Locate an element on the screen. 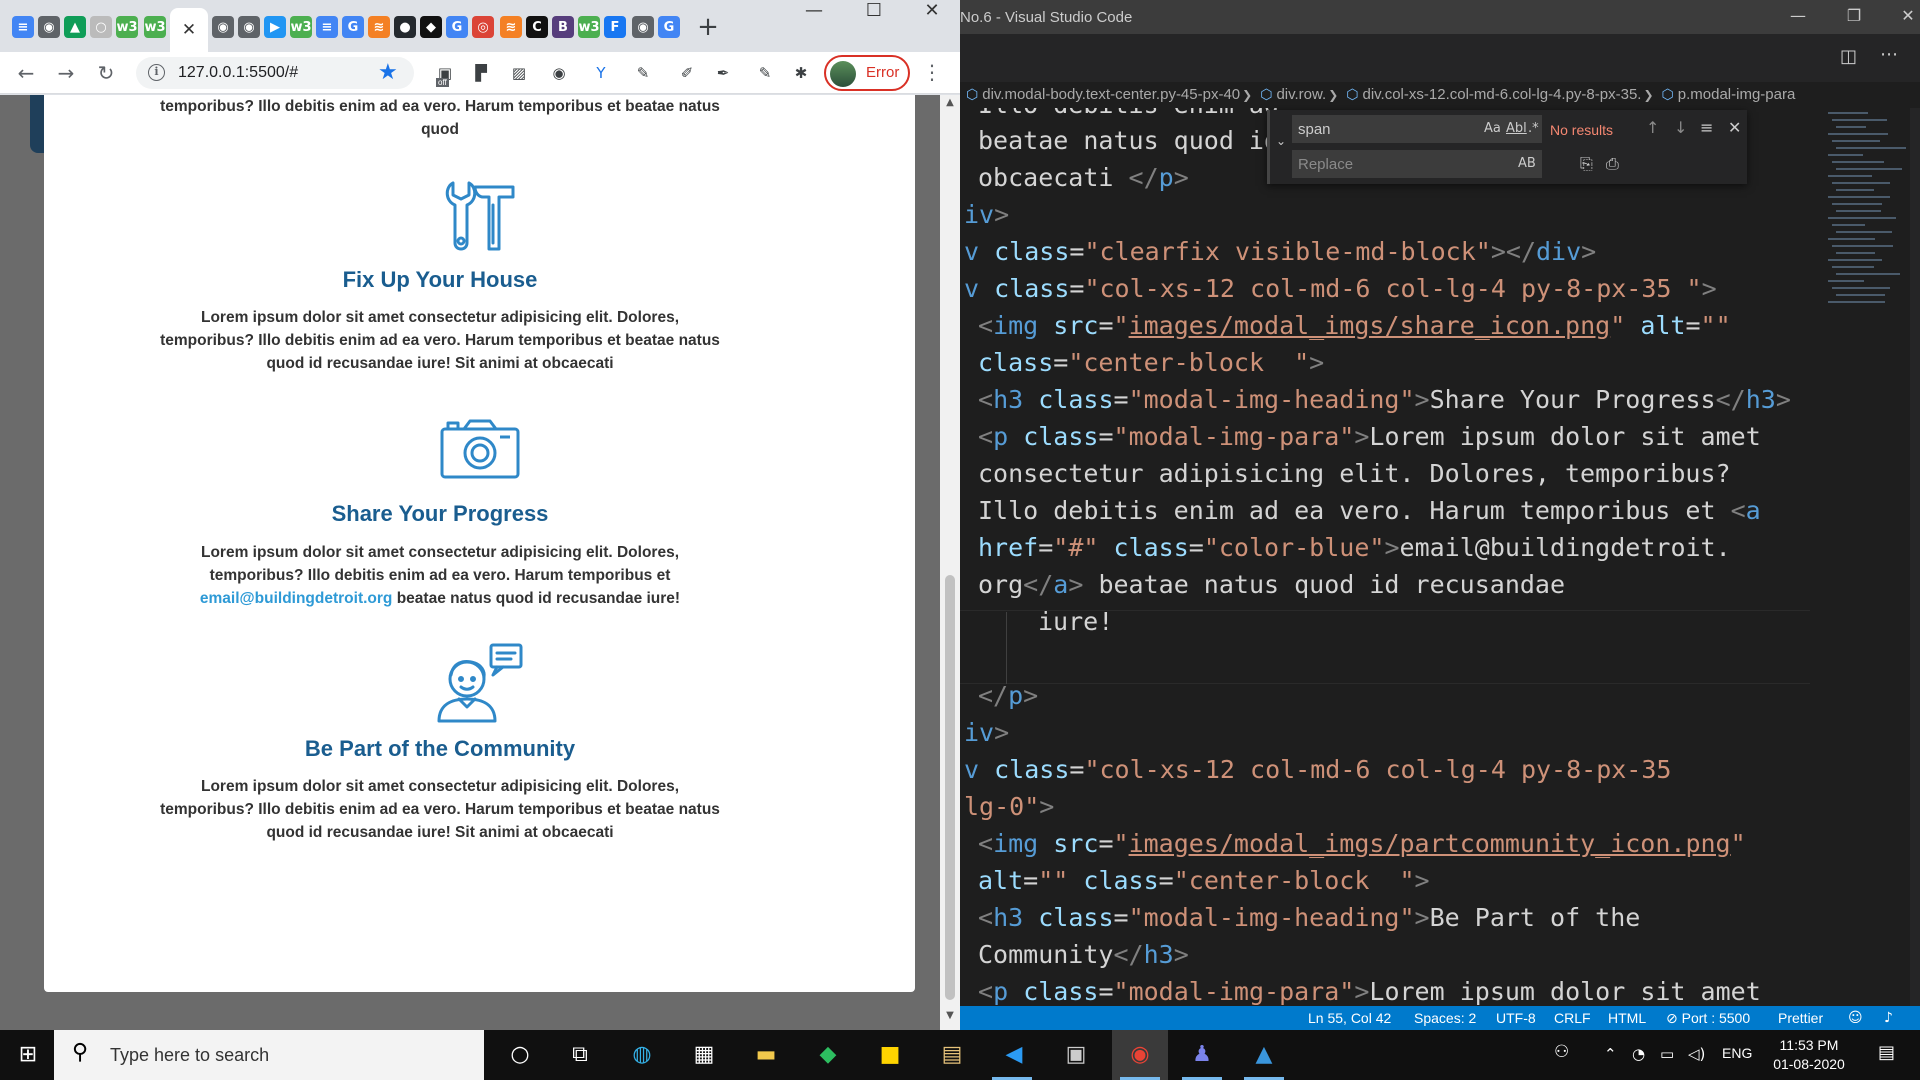  action-center-icon: ▤ is located at coordinates (1886, 1052).